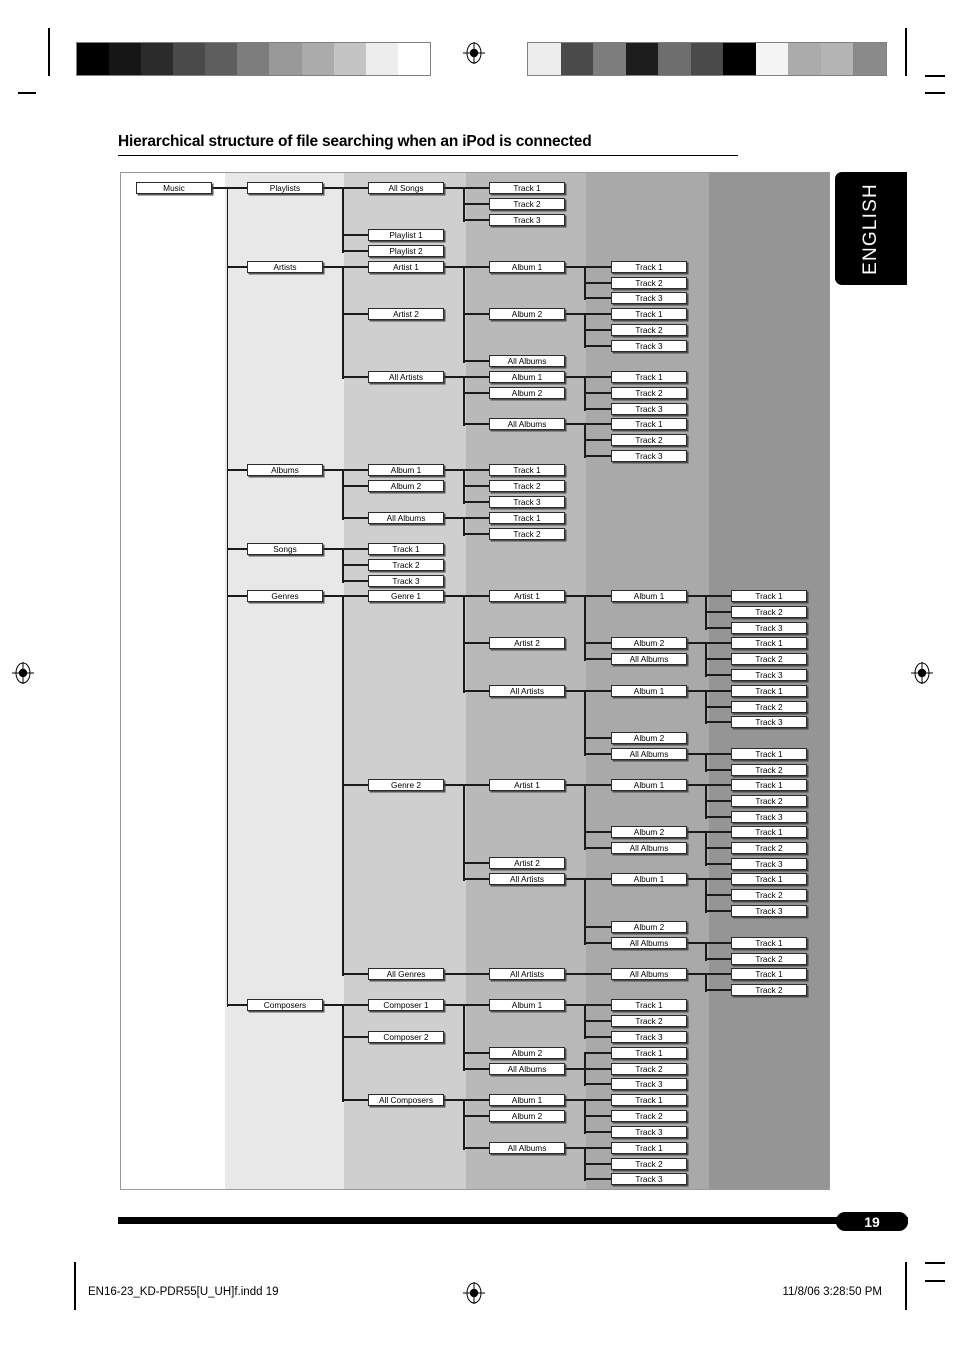  Describe the element at coordinates (406, 974) in the screenshot. I see `node-gn-all: All Genres` at that location.